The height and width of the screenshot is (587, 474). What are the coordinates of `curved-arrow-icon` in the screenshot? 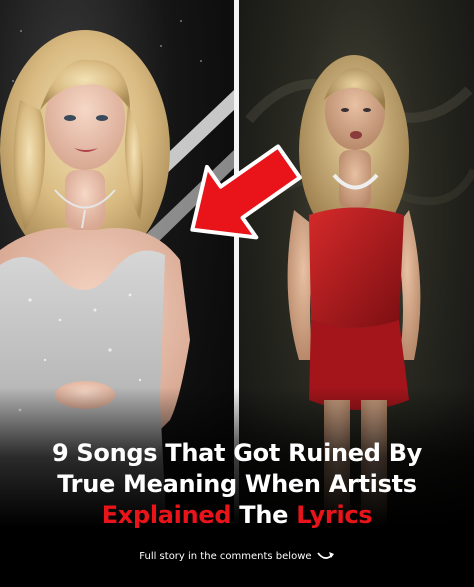 It's located at (325, 555).